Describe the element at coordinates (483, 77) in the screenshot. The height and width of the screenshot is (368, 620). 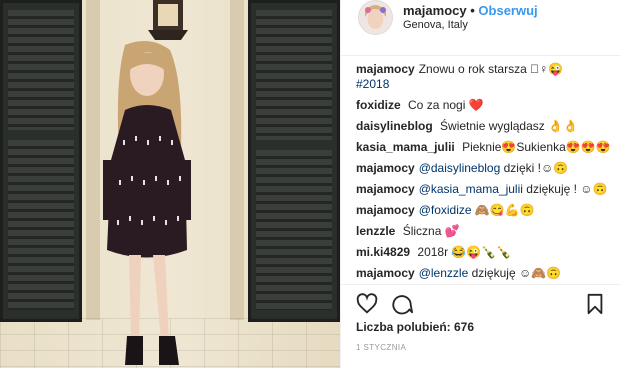
I see `caption: majamocy Znowu o rok starsza 🏻♀😜 #2018` at that location.